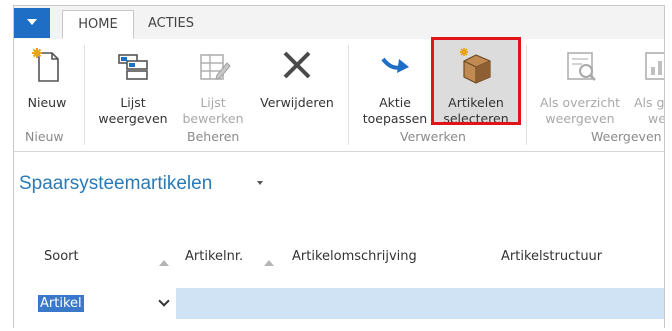  Describe the element at coordinates (45, 65) in the screenshot. I see `new-document-icon` at that location.